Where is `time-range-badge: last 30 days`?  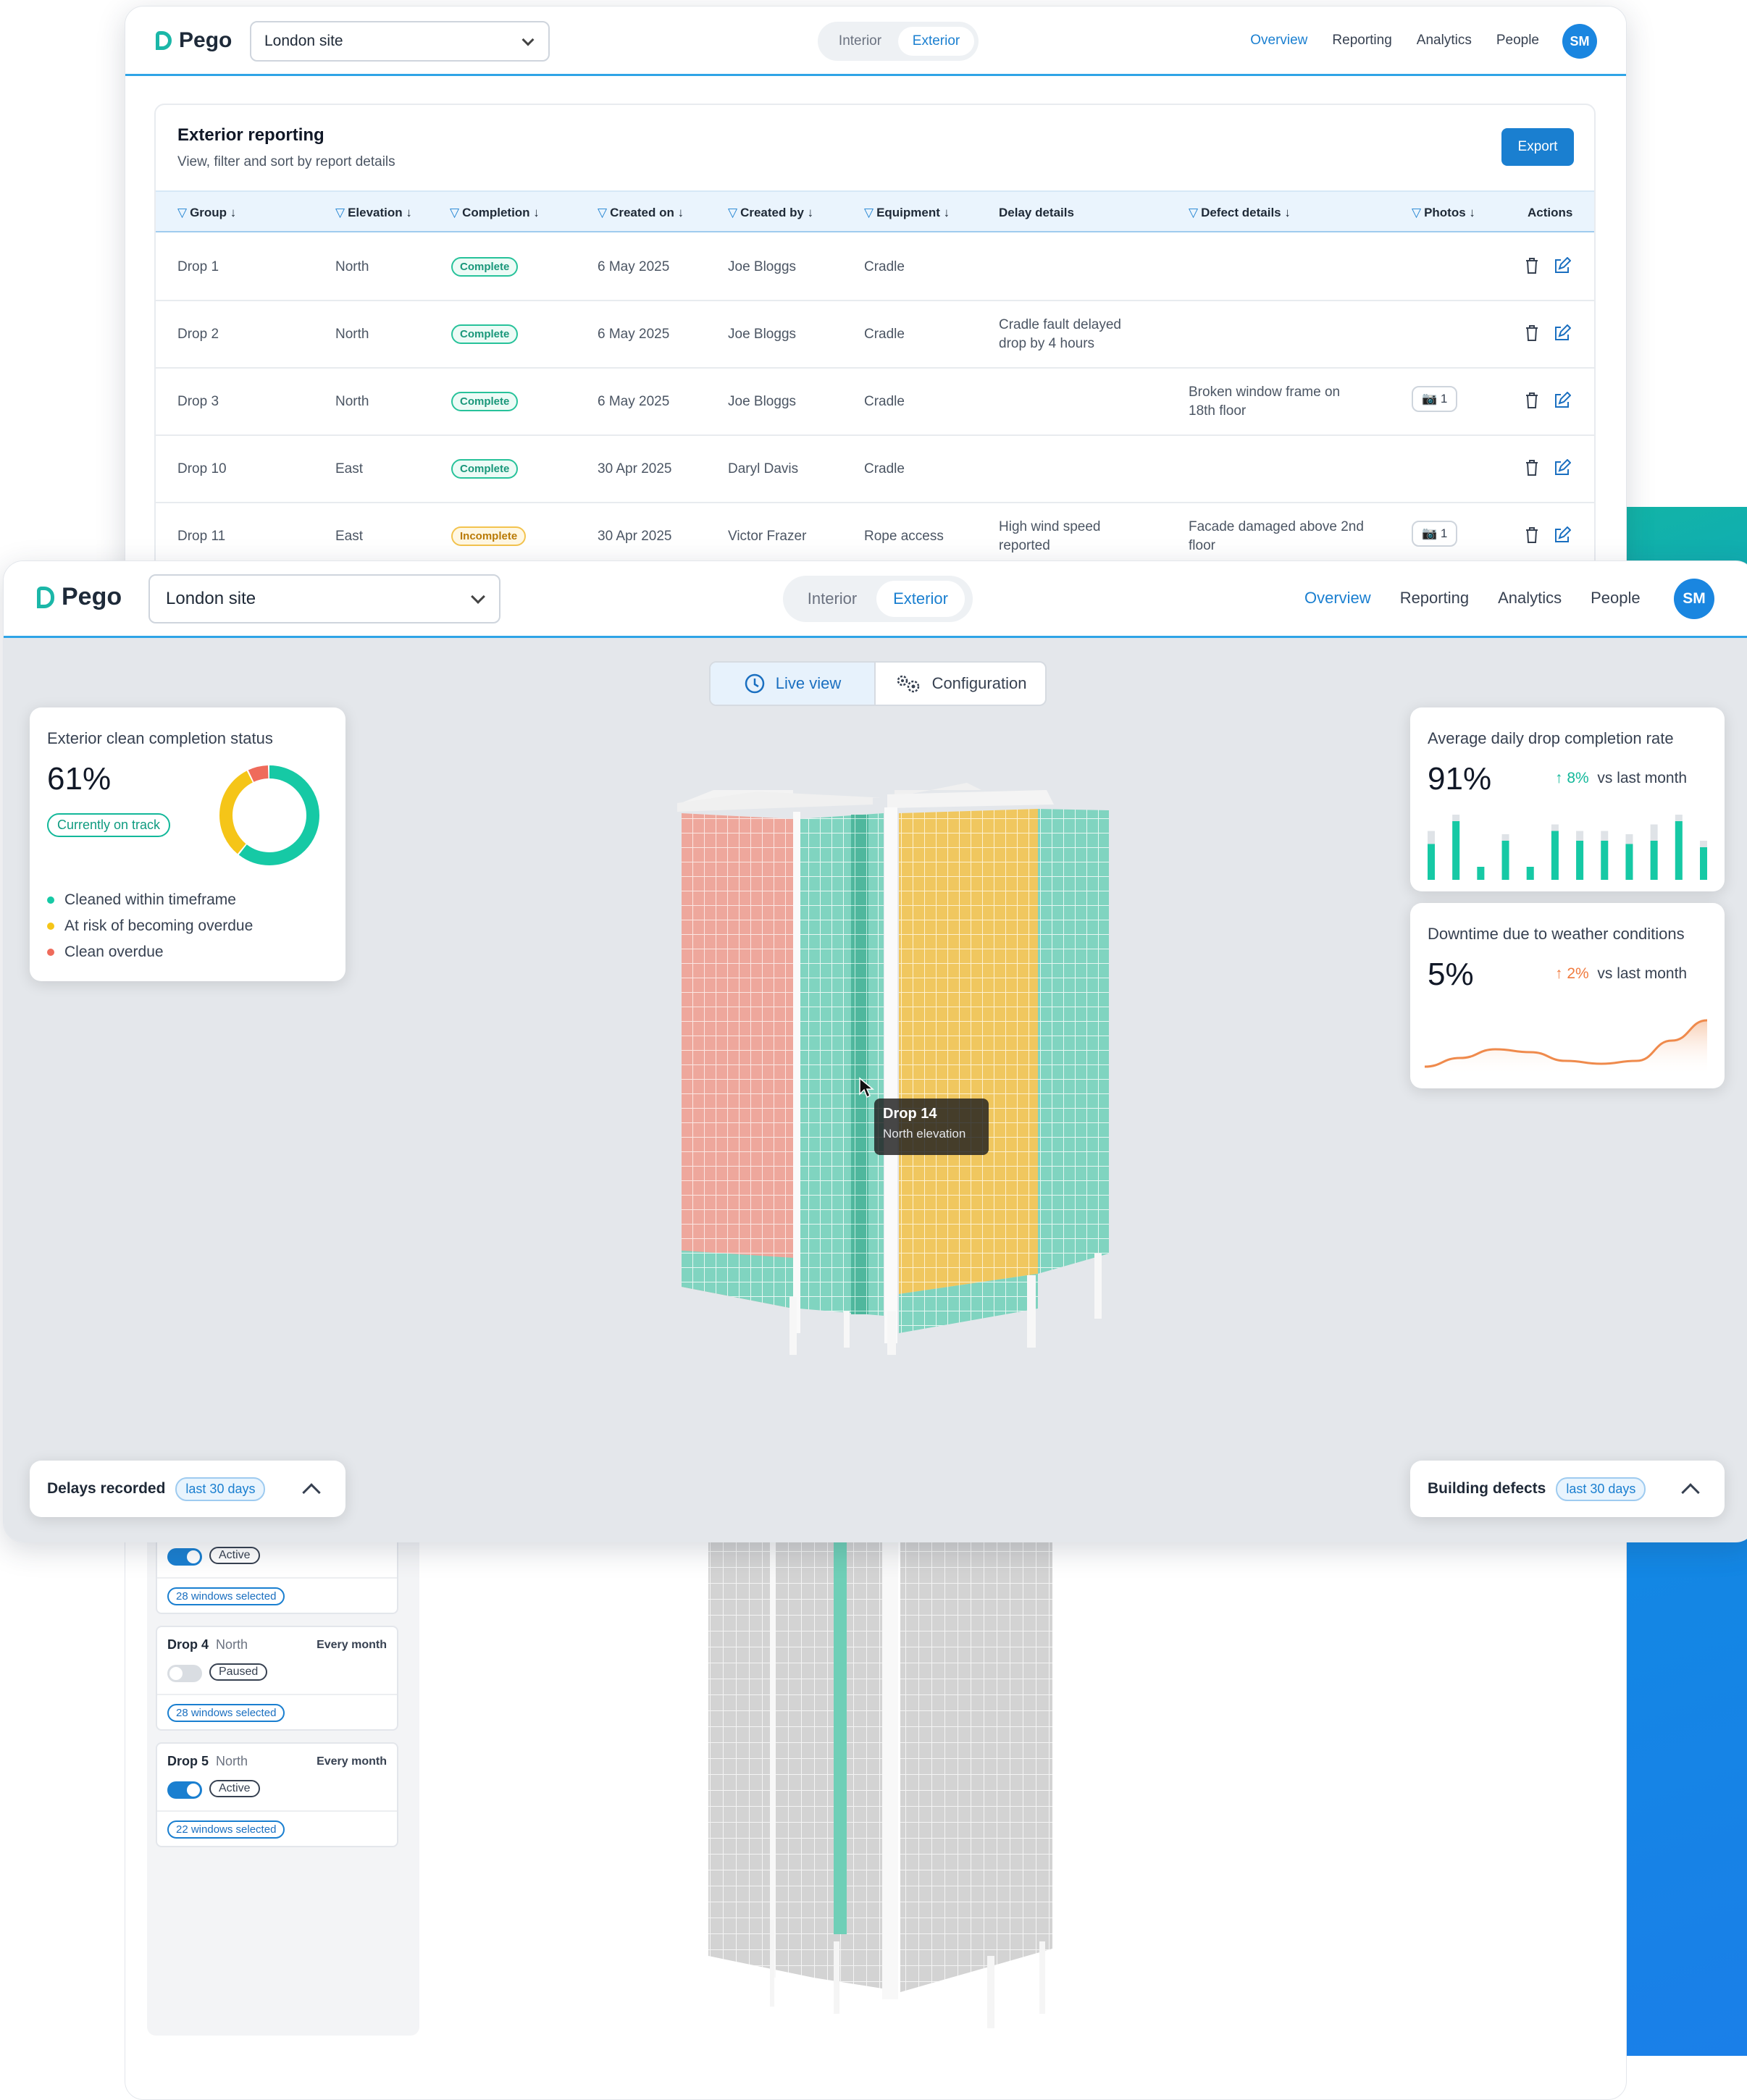 time-range-badge: last 30 days is located at coordinates (1601, 1489).